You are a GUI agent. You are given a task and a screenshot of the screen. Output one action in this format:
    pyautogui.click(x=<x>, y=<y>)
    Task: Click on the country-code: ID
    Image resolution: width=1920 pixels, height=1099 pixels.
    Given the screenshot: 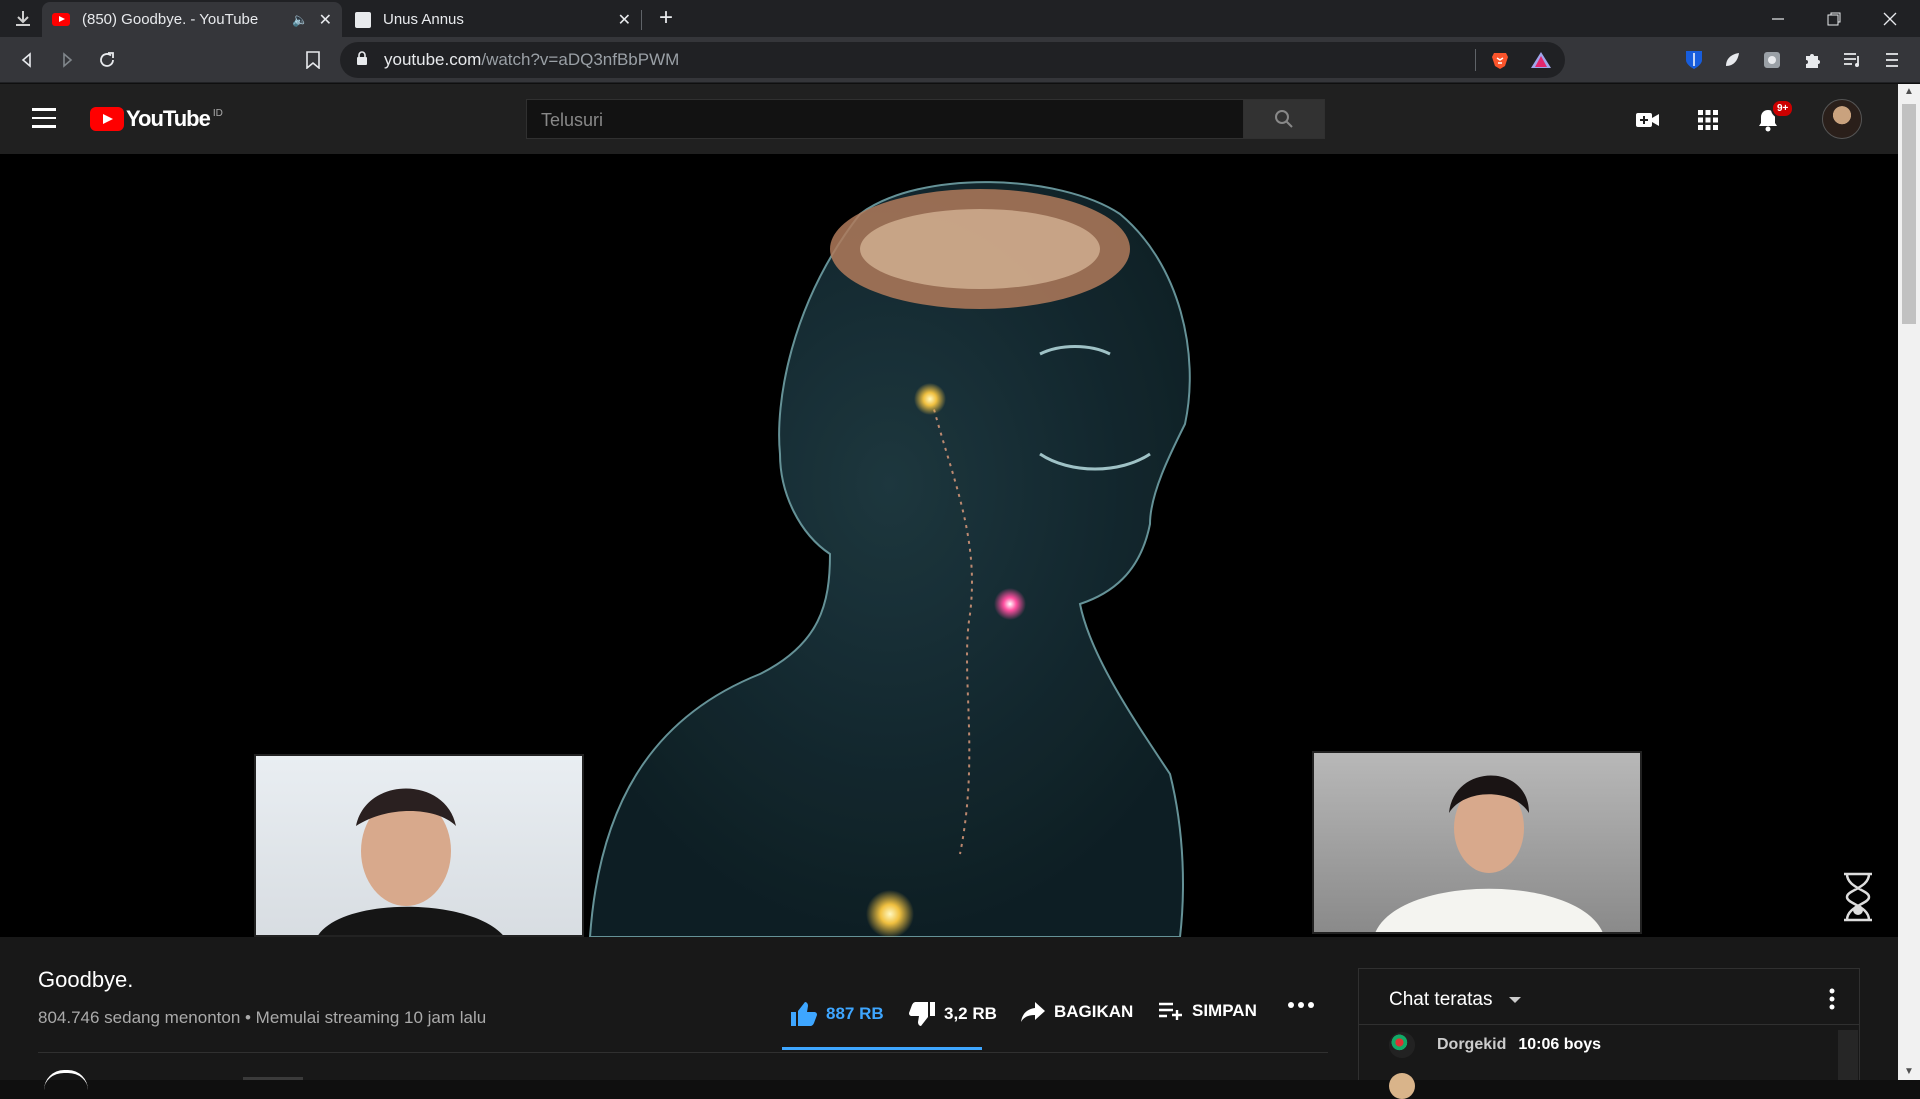 What is the action you would take?
    pyautogui.click(x=217, y=113)
    